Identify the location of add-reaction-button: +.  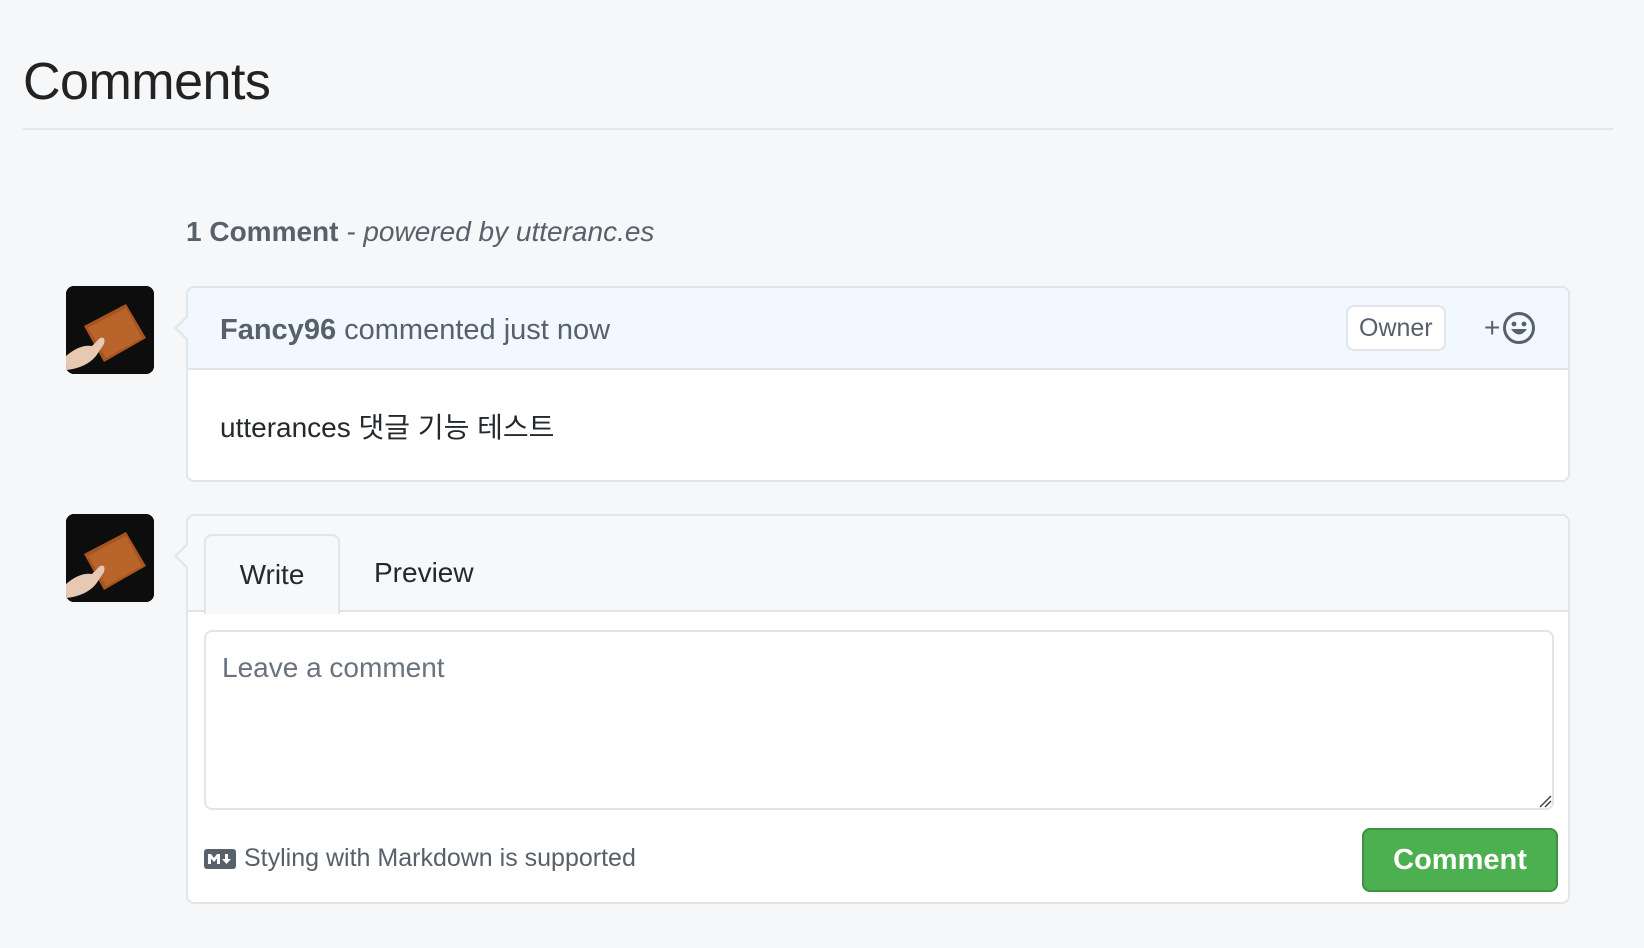
(1514, 328).